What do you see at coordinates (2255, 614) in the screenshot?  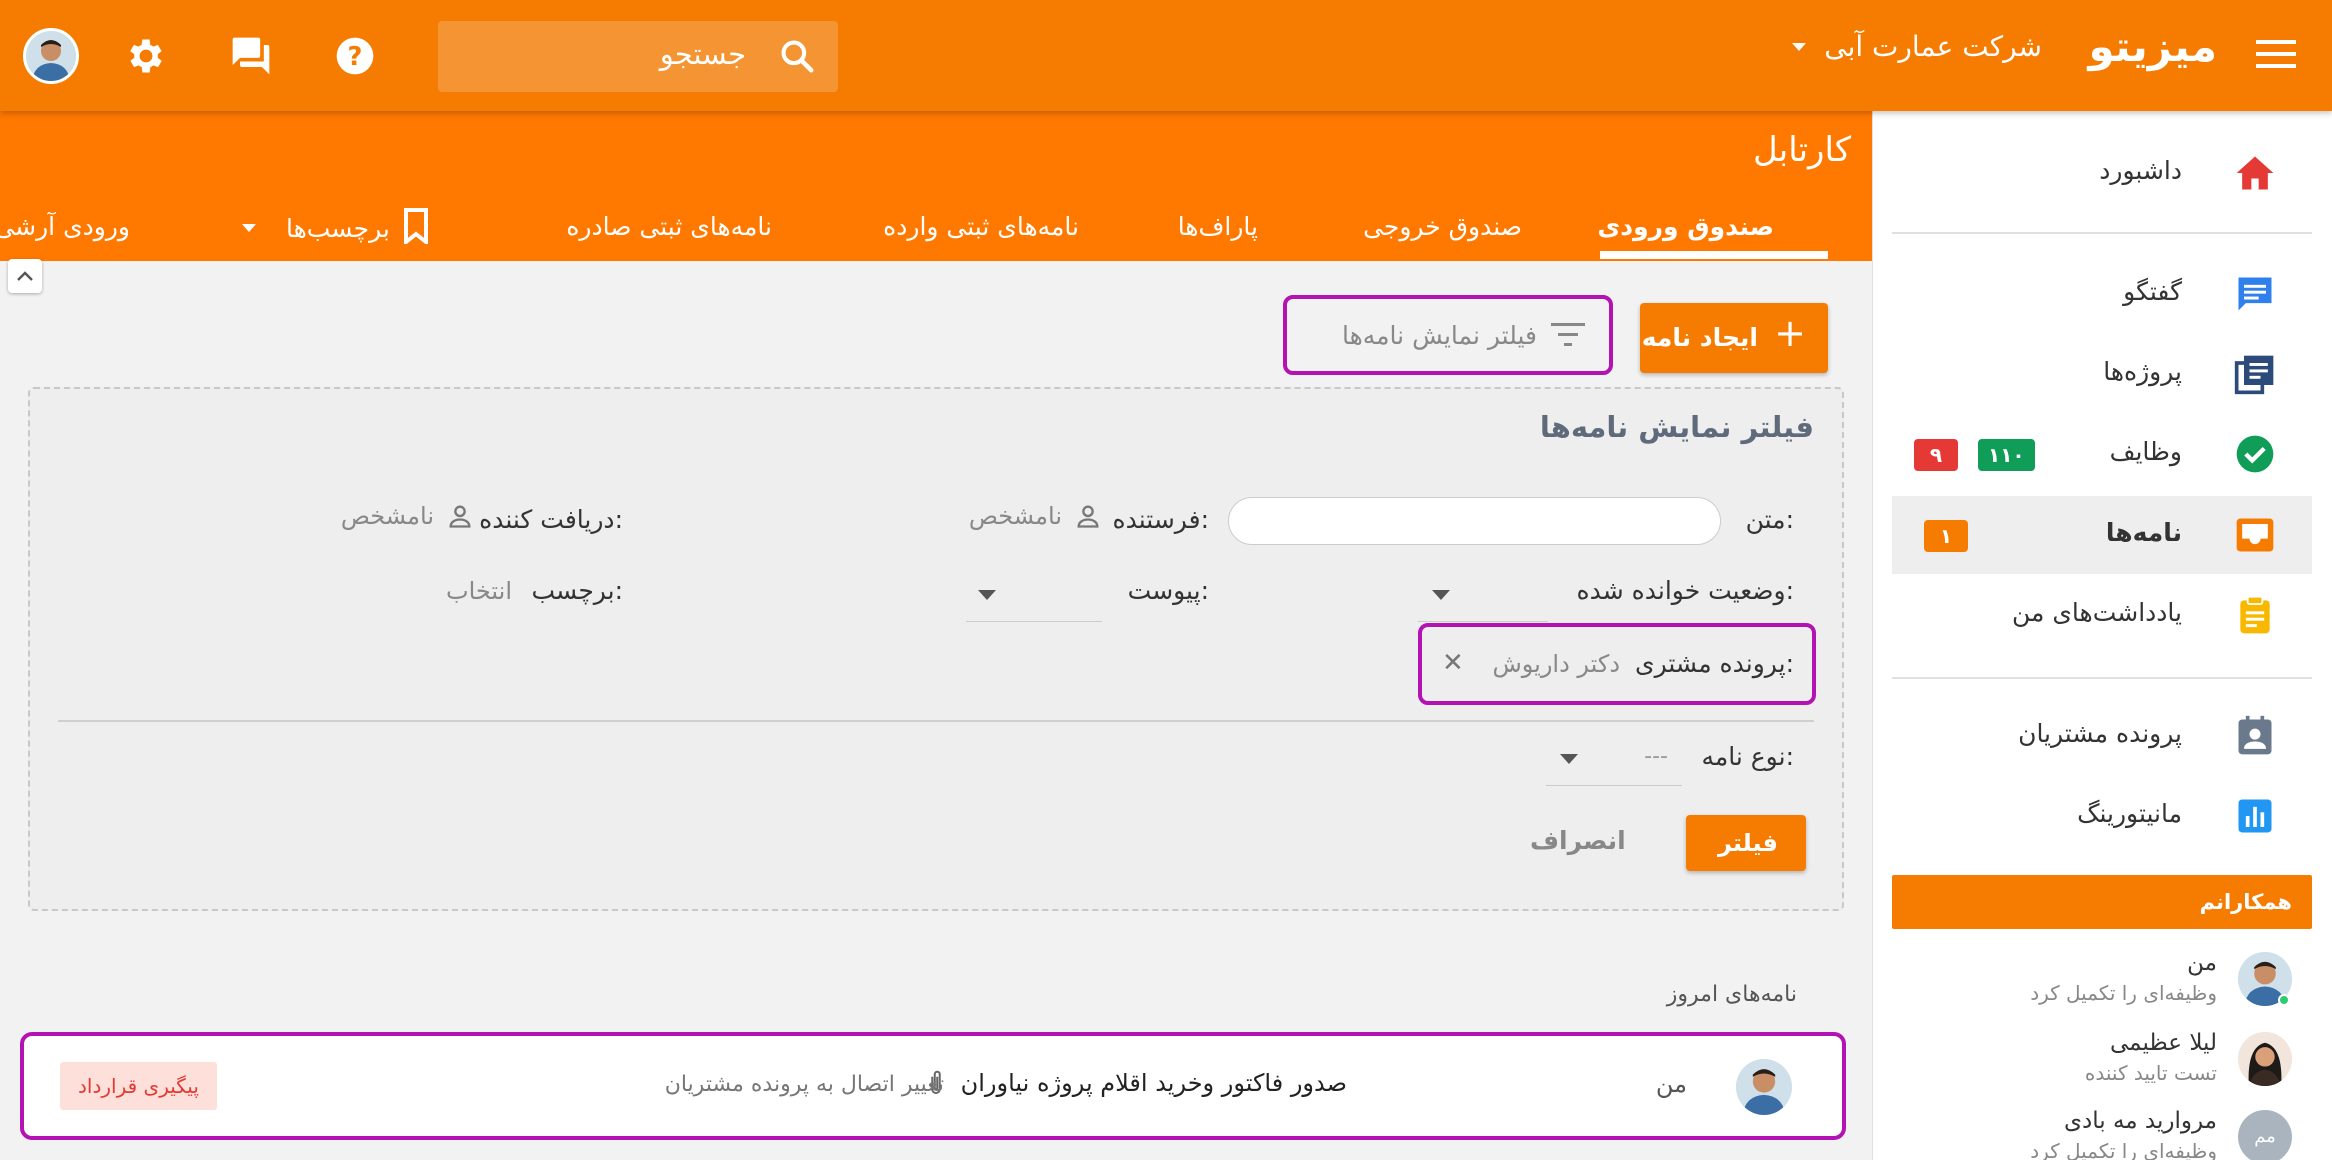 I see `clipboard-icon` at bounding box center [2255, 614].